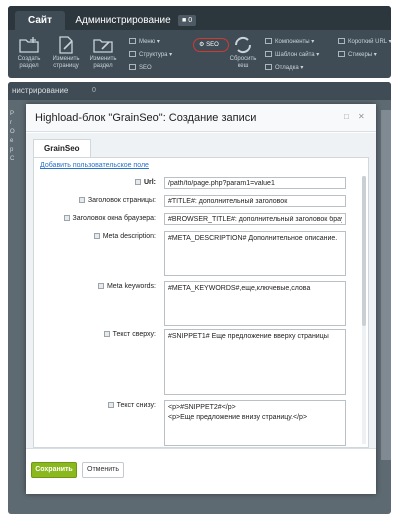 This screenshot has width=401, height=520. What do you see at coordinates (96, 236) in the screenshot?
I see `meta-description-checkbox` at bounding box center [96, 236].